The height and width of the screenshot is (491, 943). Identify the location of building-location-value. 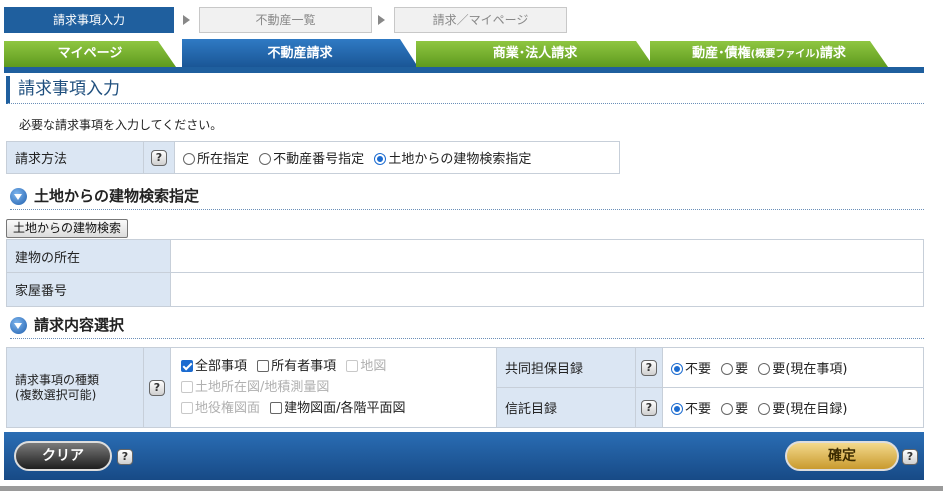
(547, 256).